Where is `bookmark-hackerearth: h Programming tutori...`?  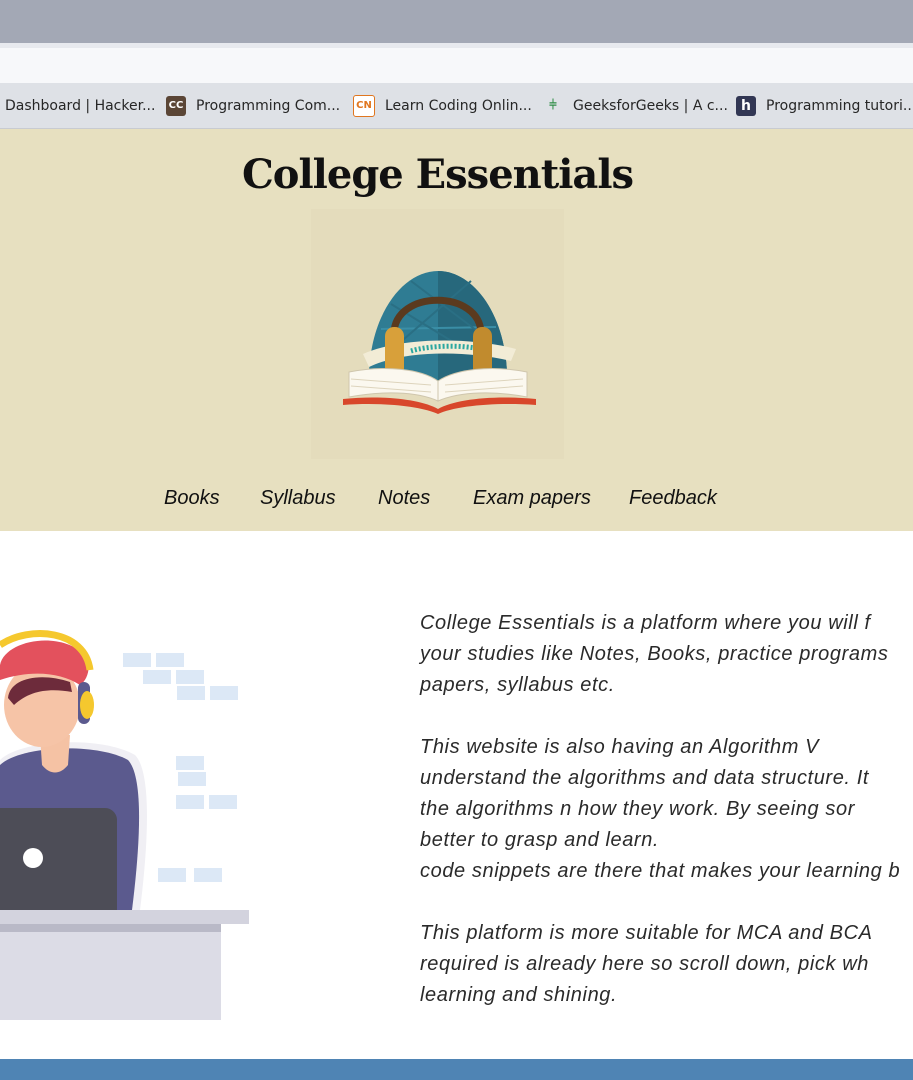
bookmark-hackerearth: h Programming tutori... is located at coordinates (824, 105).